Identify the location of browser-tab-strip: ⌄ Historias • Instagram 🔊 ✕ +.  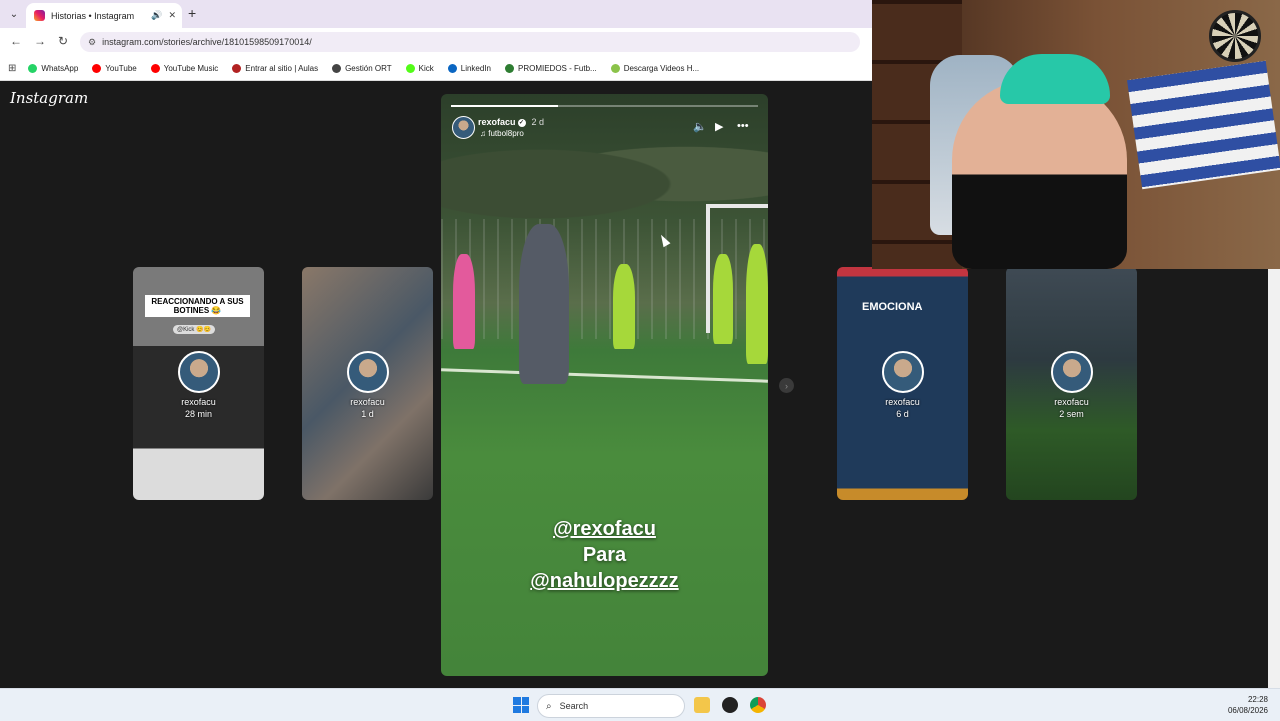
(436, 14).